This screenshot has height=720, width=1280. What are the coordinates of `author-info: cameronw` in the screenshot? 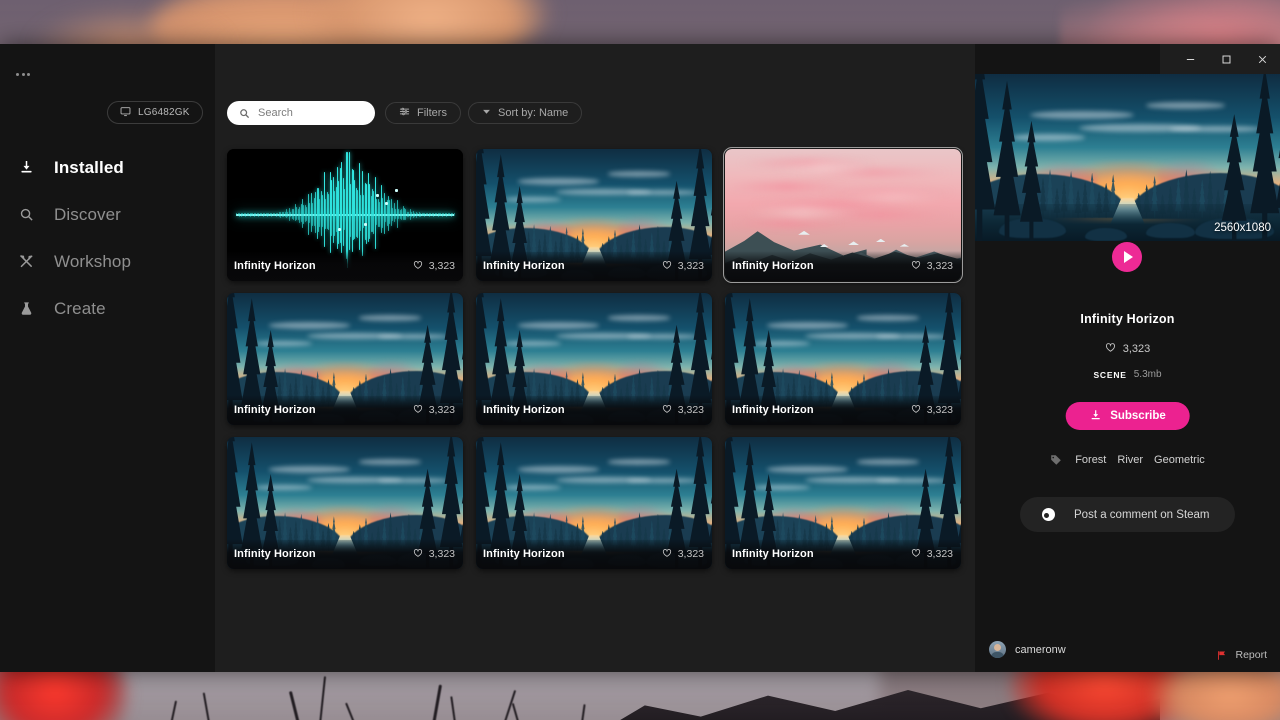 It's located at (1027, 649).